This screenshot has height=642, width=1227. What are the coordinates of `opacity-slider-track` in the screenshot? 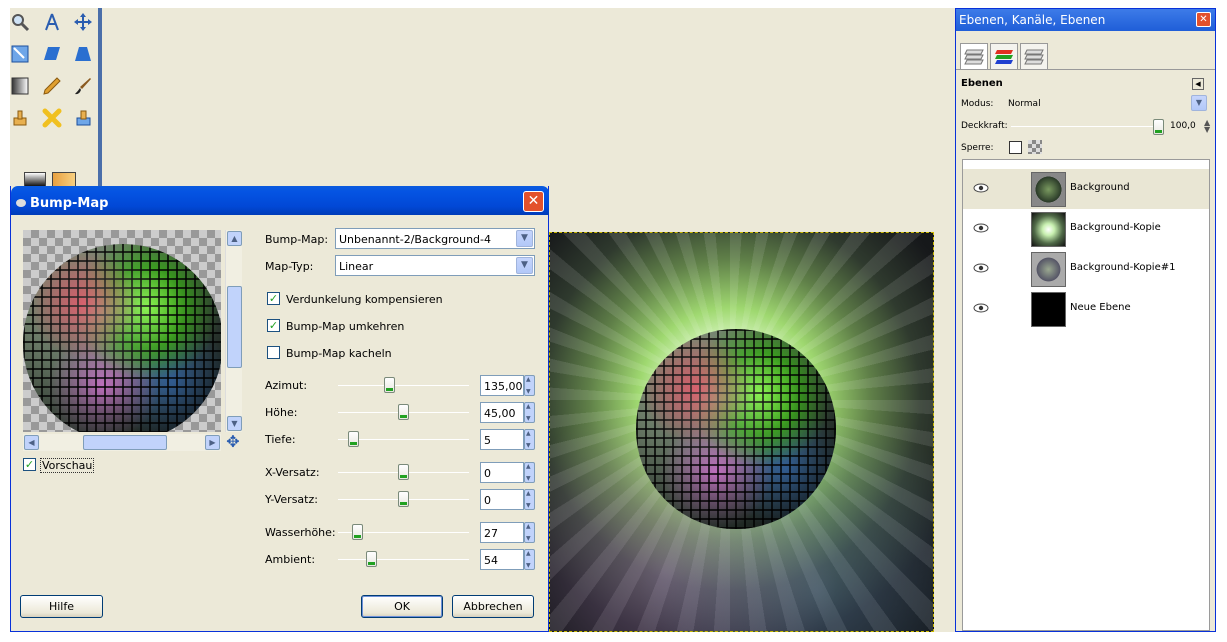 It's located at (1086, 126).